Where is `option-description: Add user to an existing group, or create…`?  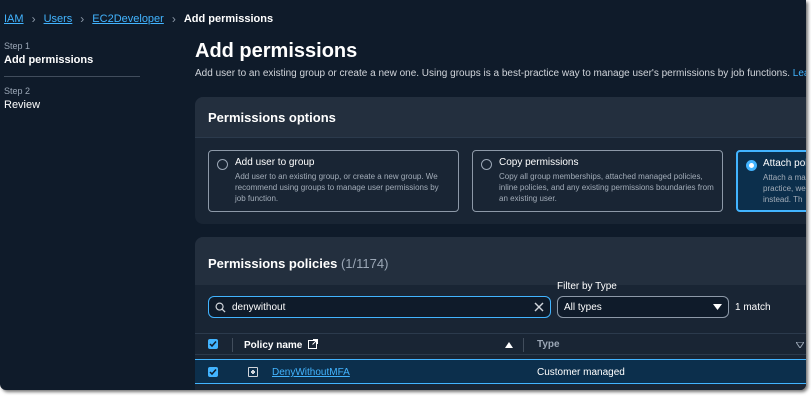
option-description: Add user to an existing group, or create… is located at coordinates (337, 187).